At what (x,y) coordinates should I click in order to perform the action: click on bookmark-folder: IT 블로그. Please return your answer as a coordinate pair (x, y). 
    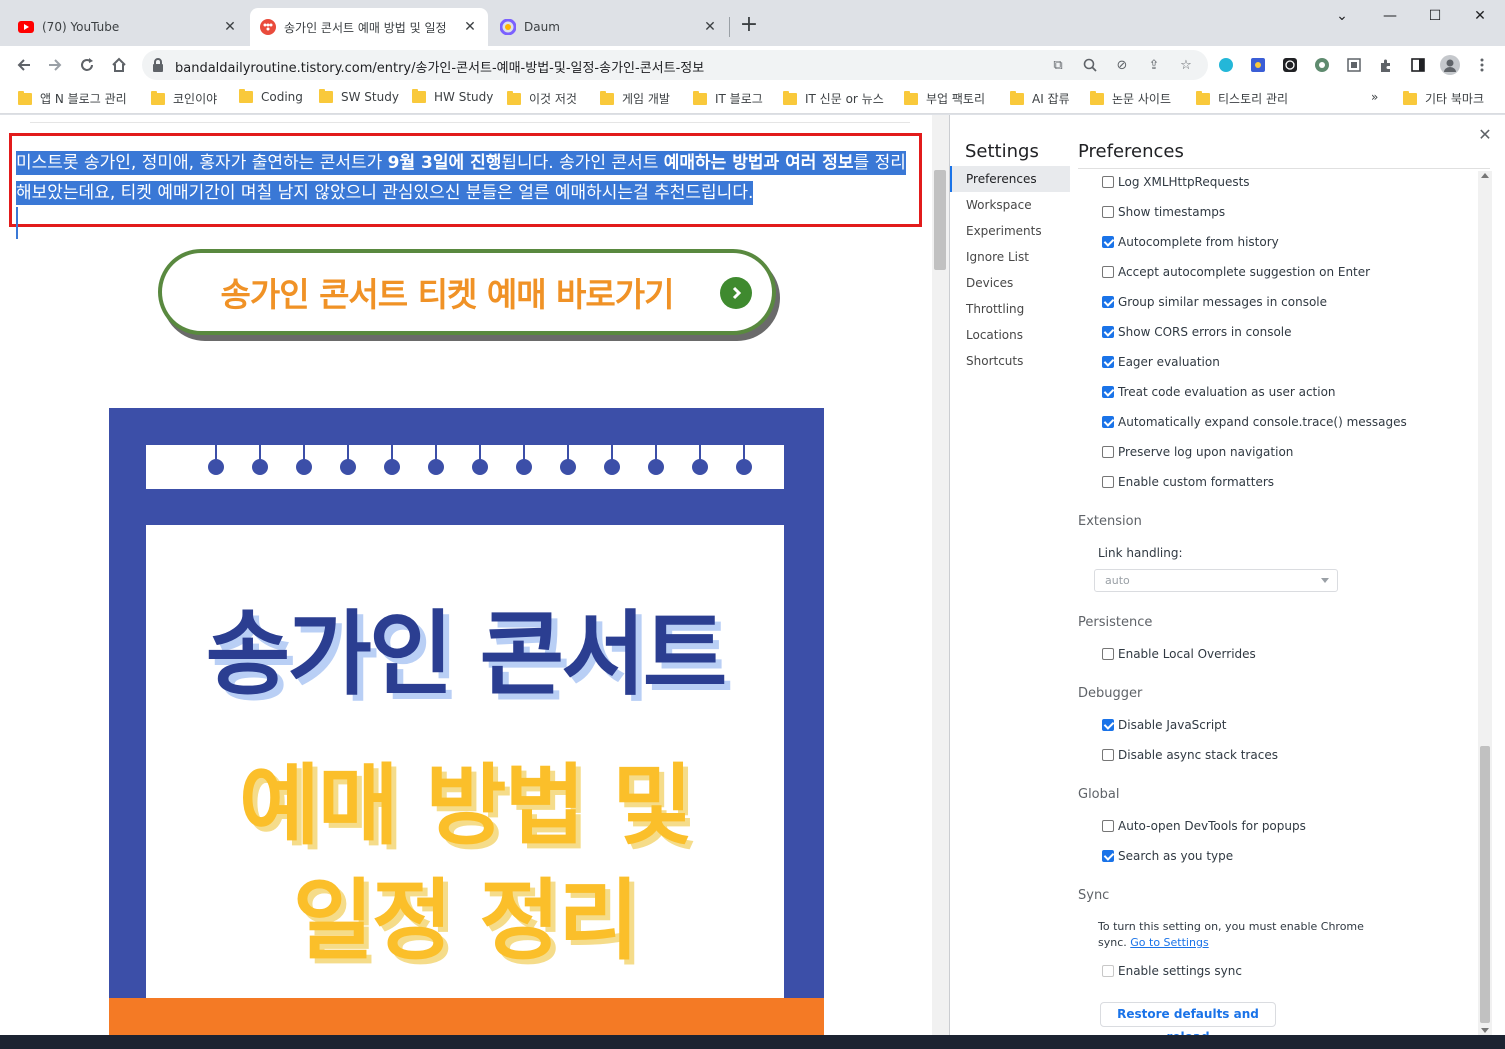
    Looking at the image, I should click on (728, 98).